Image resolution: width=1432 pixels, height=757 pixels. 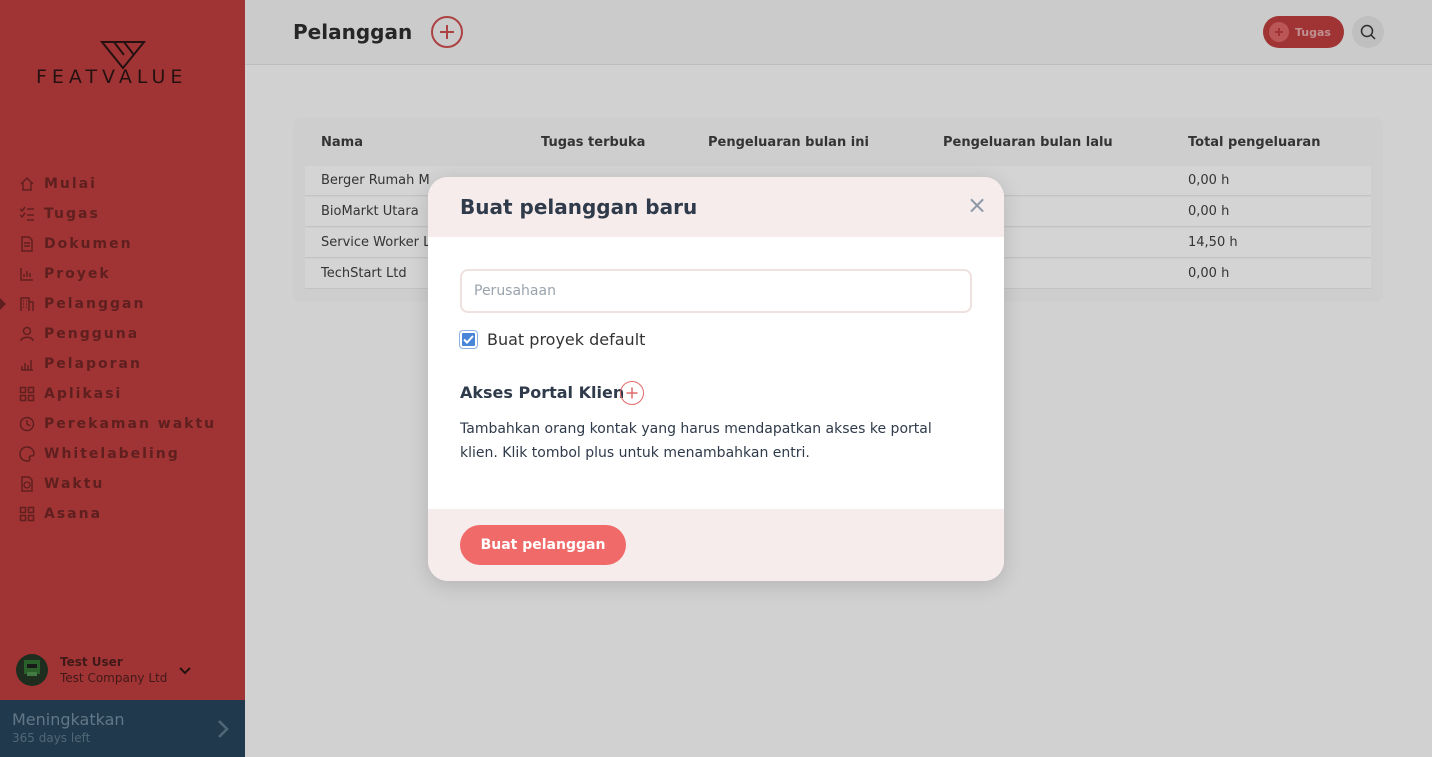 I want to click on checkmark-icon, so click(x=468, y=339).